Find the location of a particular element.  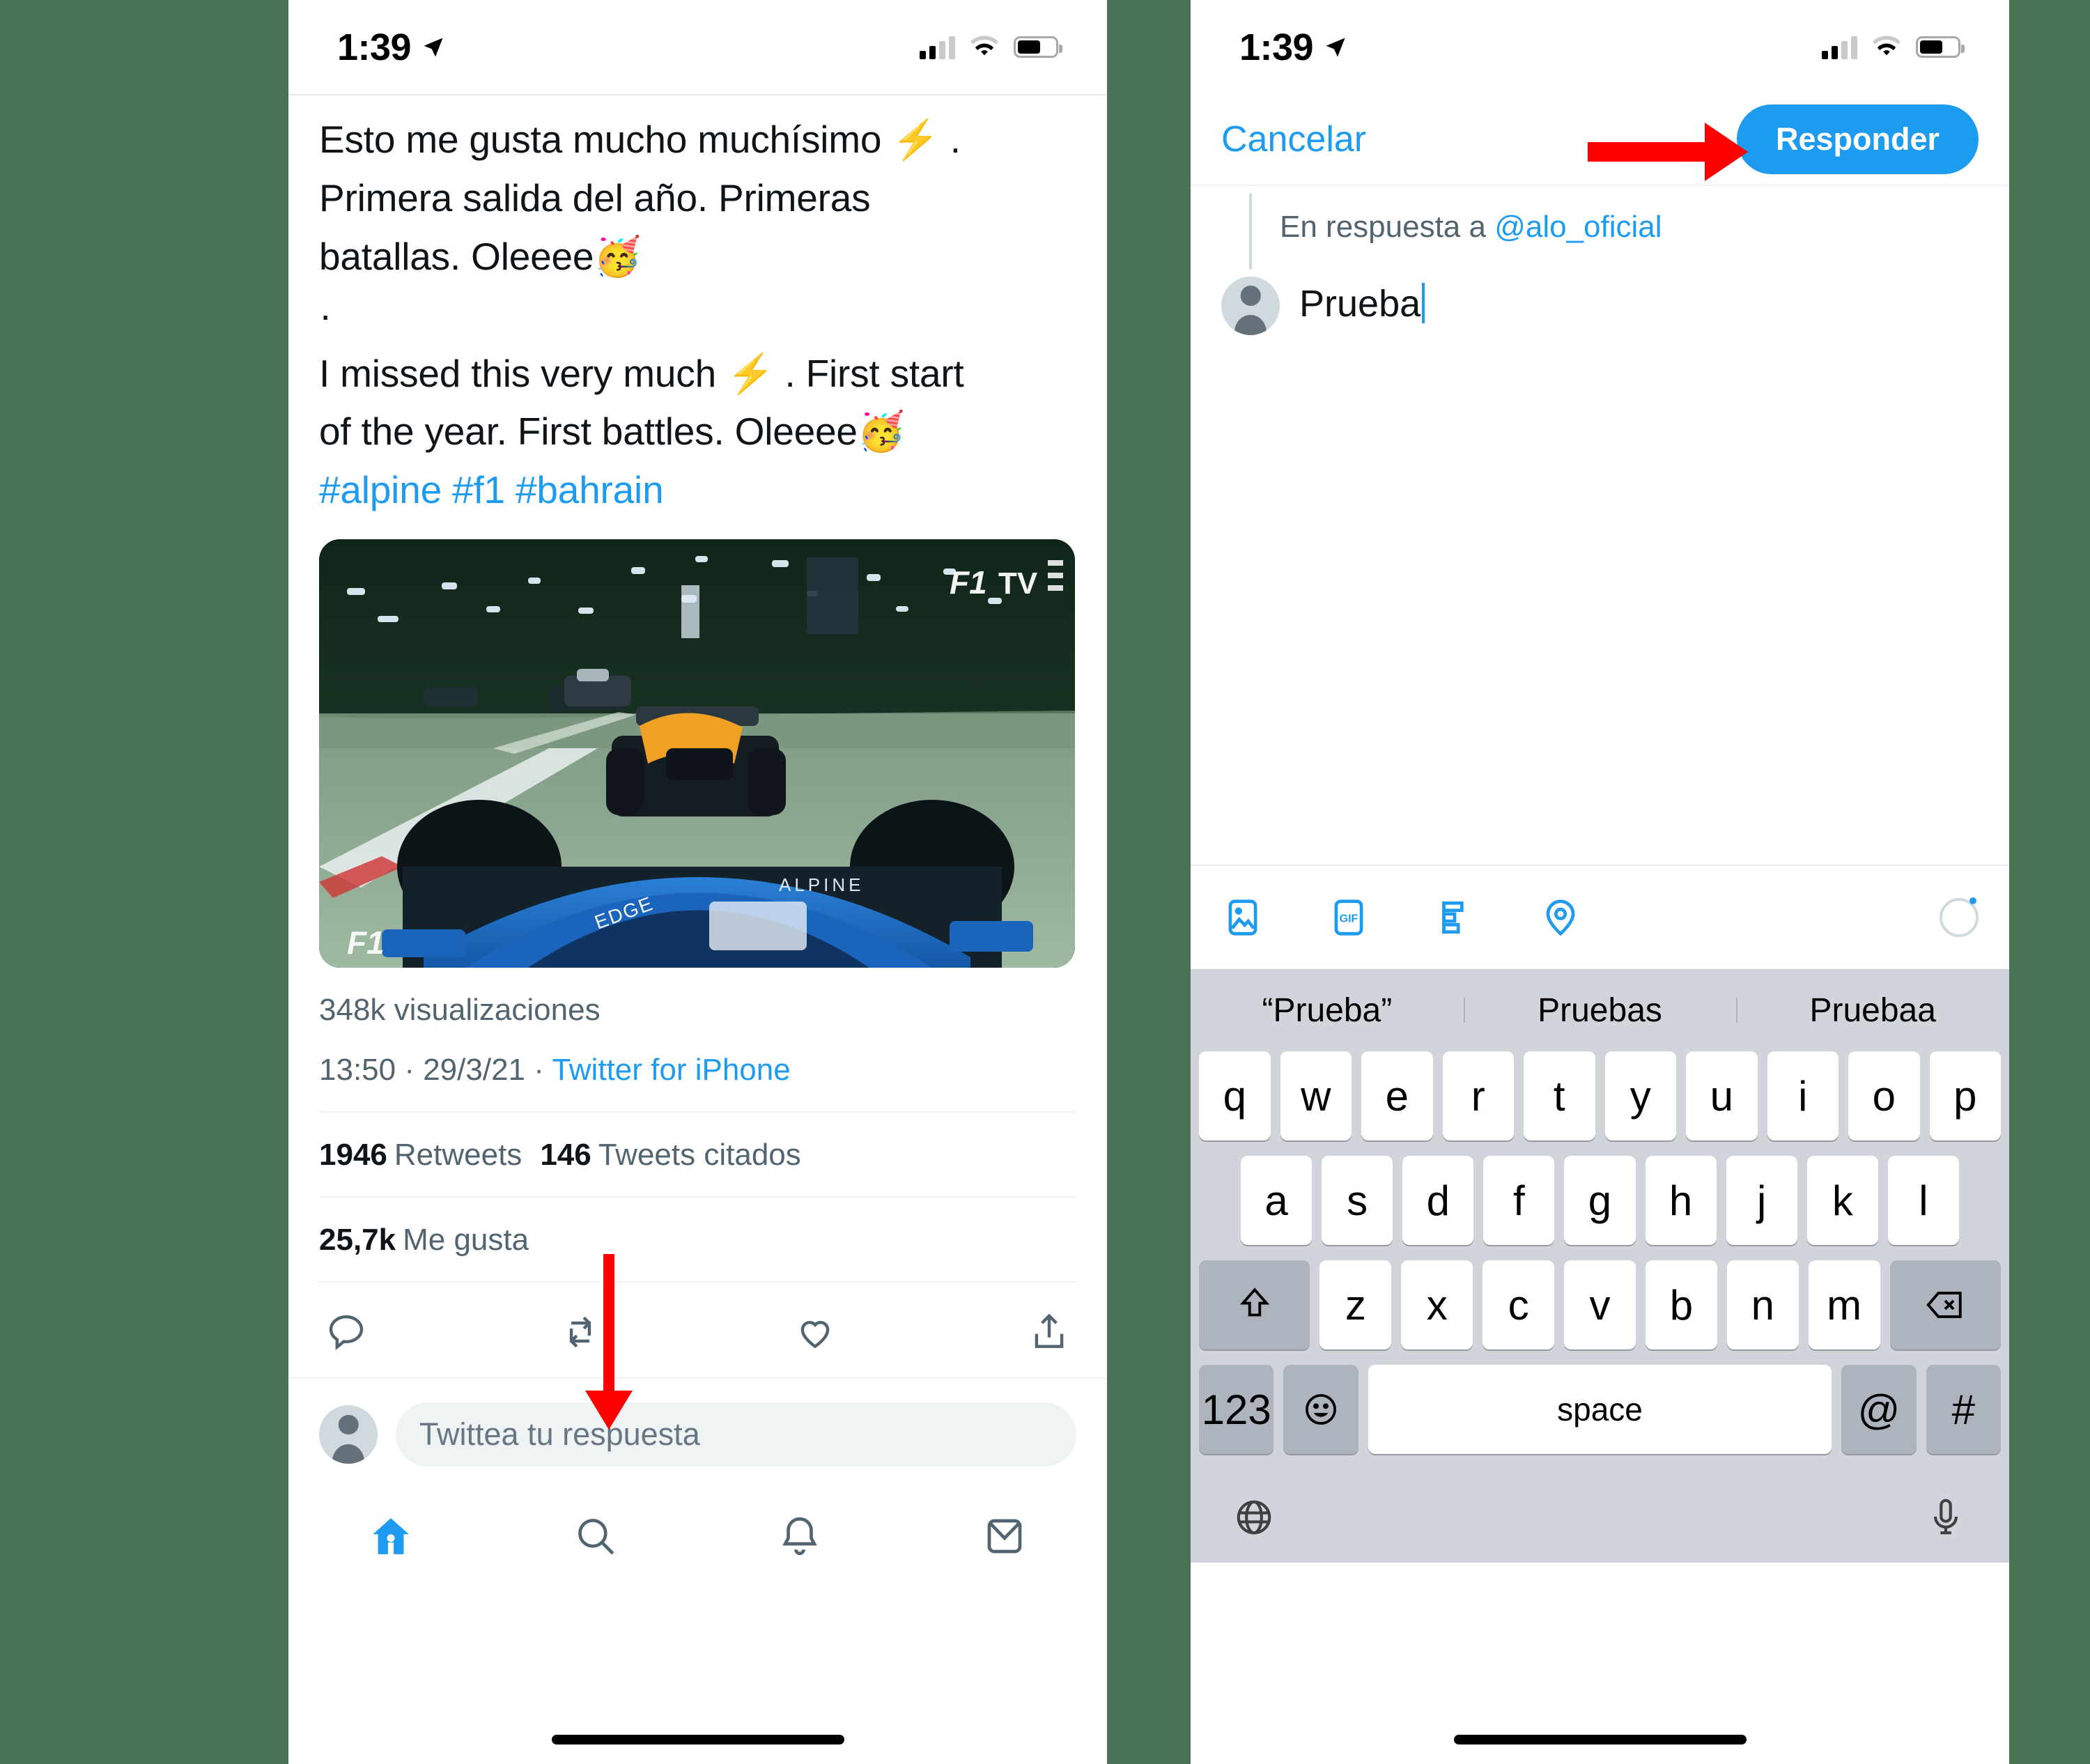

emoji-icon is located at coordinates (1320, 1409).